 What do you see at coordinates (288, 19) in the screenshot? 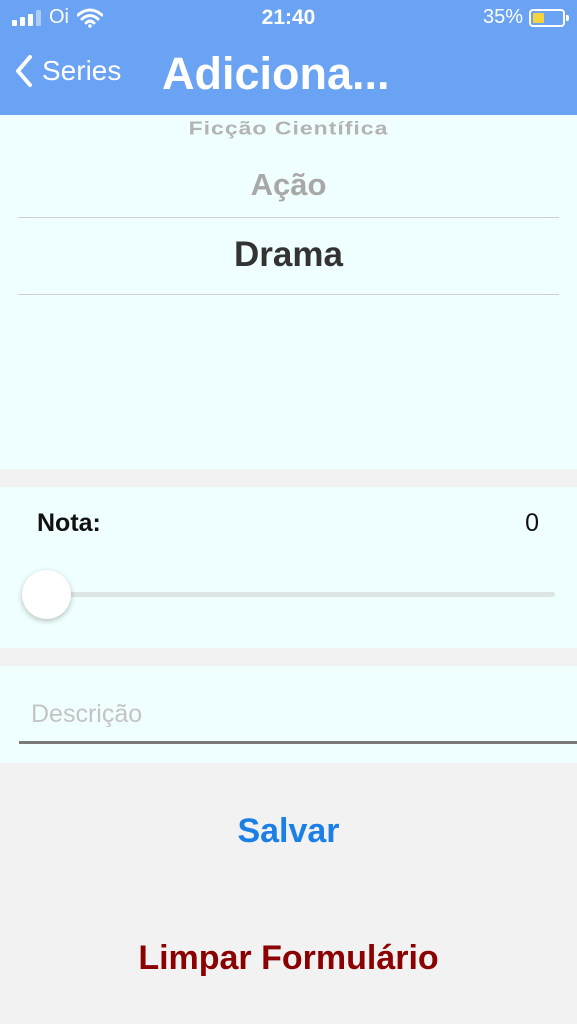
I see `status-bar: Oi 21:40 35%` at bounding box center [288, 19].